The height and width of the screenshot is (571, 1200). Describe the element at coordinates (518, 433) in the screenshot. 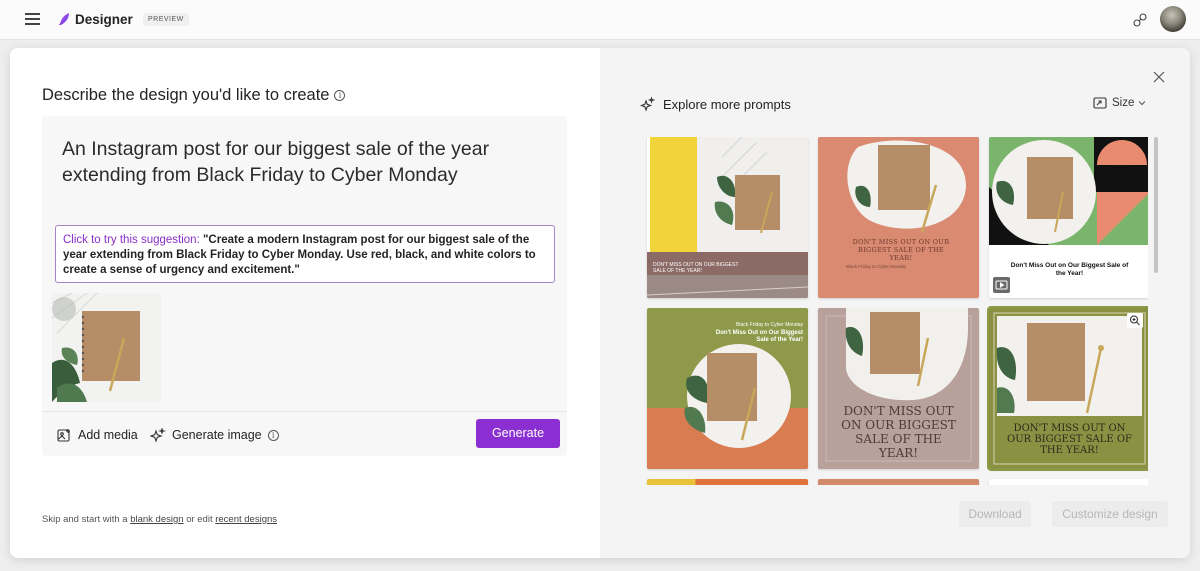

I see `generate-button: Generate` at that location.